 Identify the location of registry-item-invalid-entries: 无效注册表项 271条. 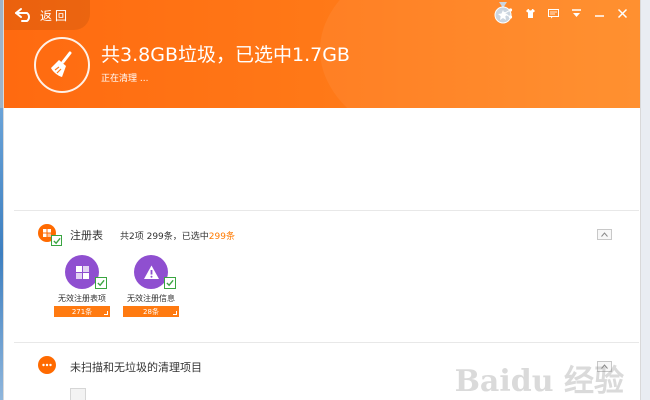
(82, 286).